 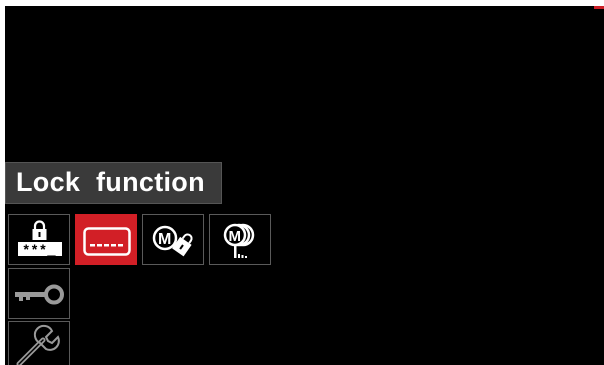 I want to click on key-tile, so click(x=39, y=293).